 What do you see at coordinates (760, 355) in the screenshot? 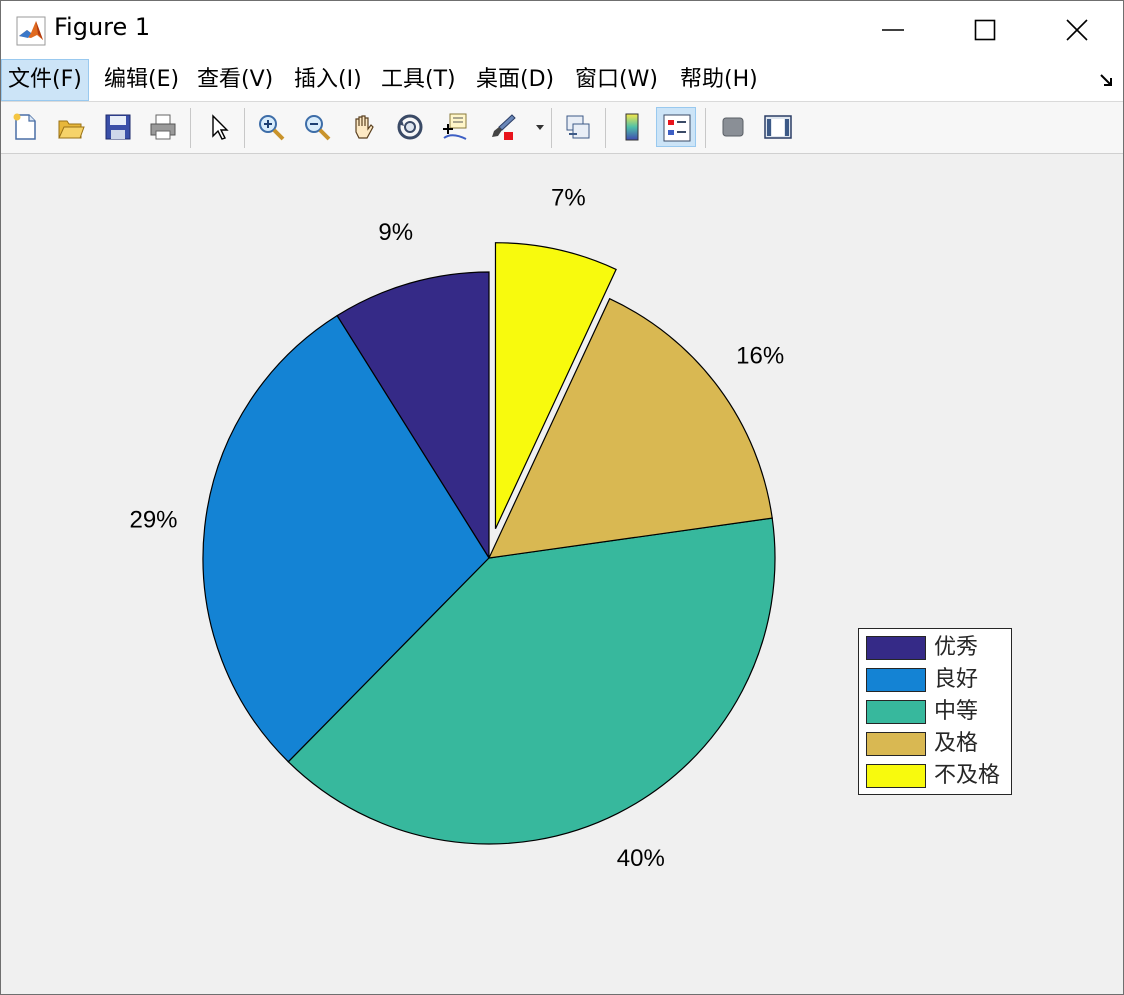
I see `pie-percent-label: 16%` at bounding box center [760, 355].